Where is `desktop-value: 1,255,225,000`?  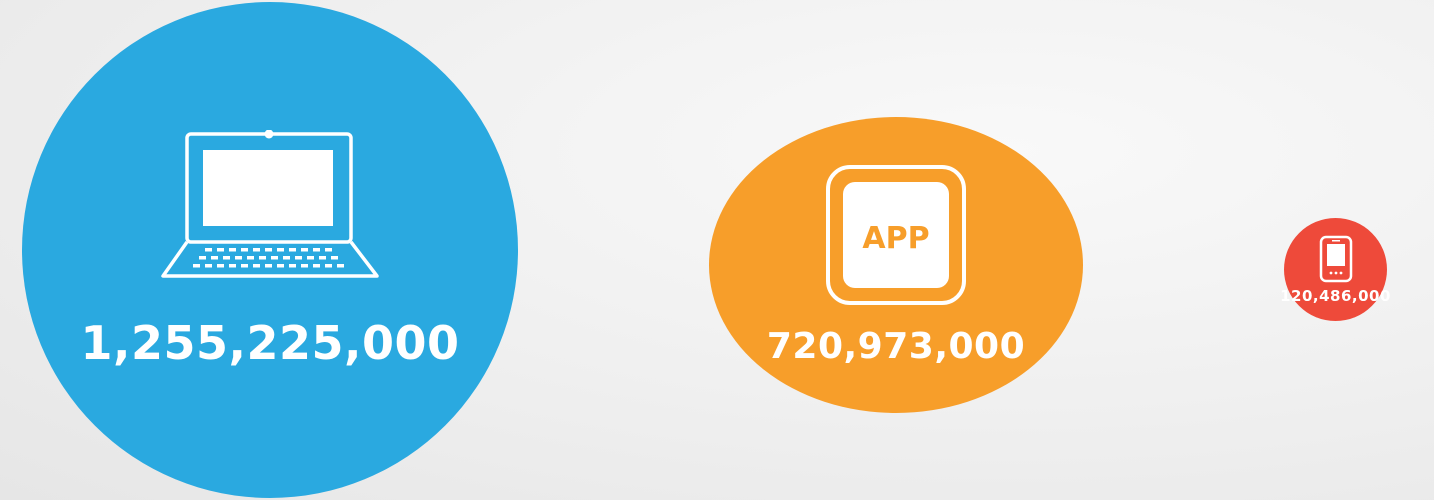
desktop-value: 1,255,225,000 is located at coordinates (270, 343).